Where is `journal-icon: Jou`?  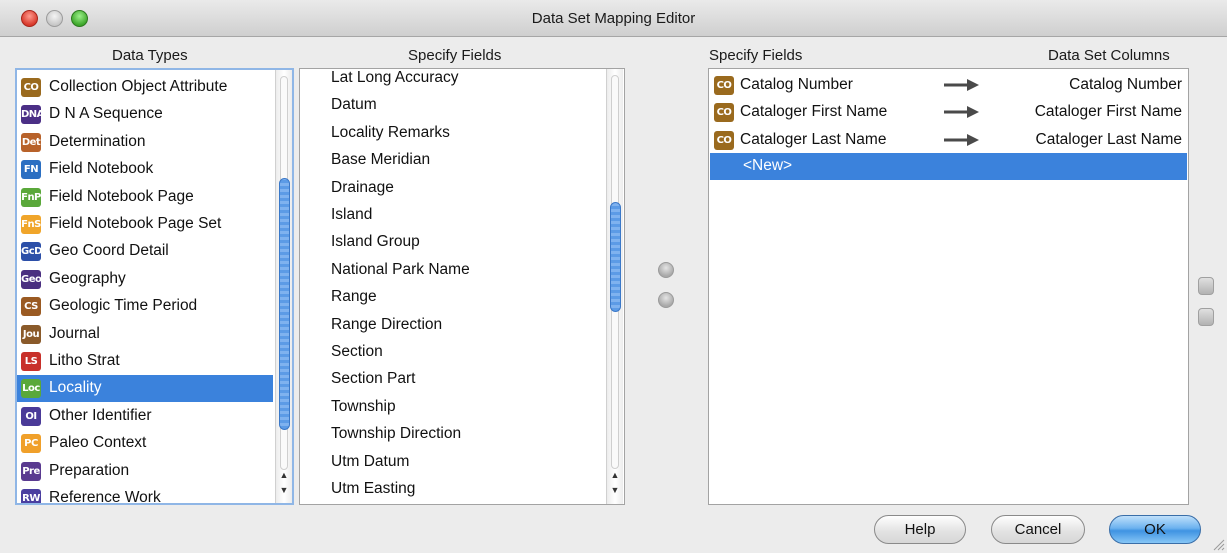 journal-icon: Jou is located at coordinates (31, 334).